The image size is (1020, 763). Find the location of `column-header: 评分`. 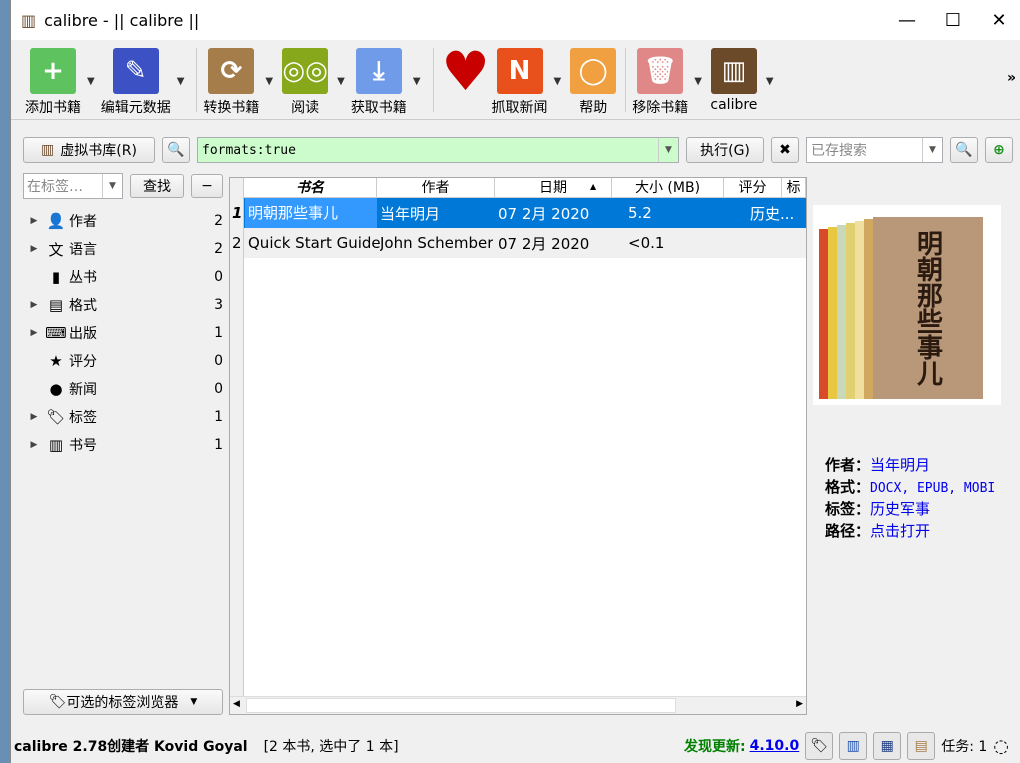

column-header: 评分 is located at coordinates (753, 188).